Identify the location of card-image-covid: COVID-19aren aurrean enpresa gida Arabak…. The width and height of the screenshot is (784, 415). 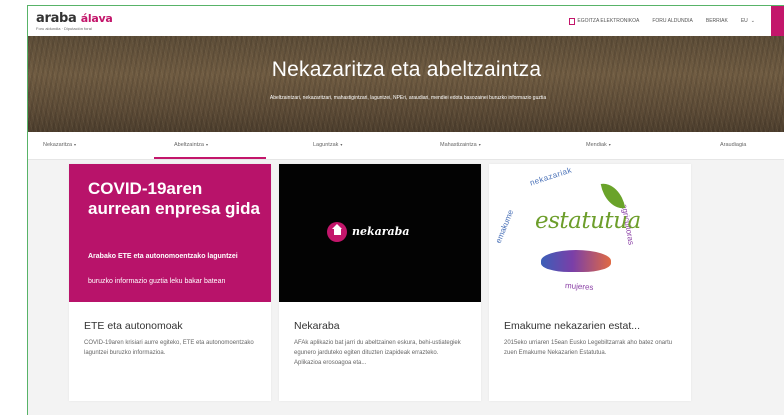
(170, 233).